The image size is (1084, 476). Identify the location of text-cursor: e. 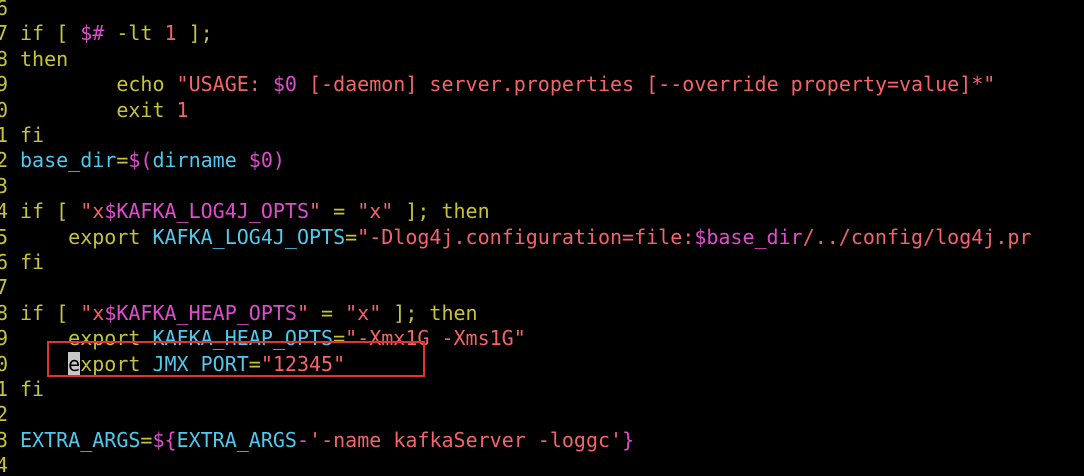
(74, 363).